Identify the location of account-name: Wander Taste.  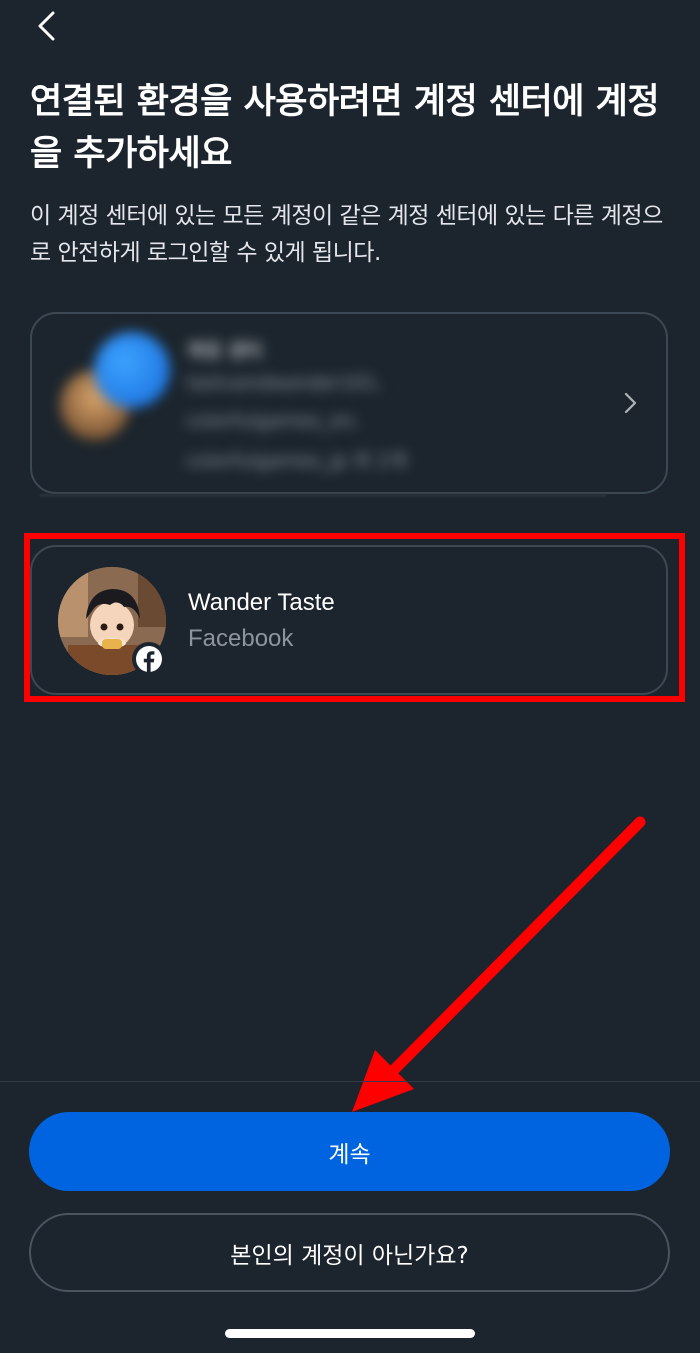
(261, 602).